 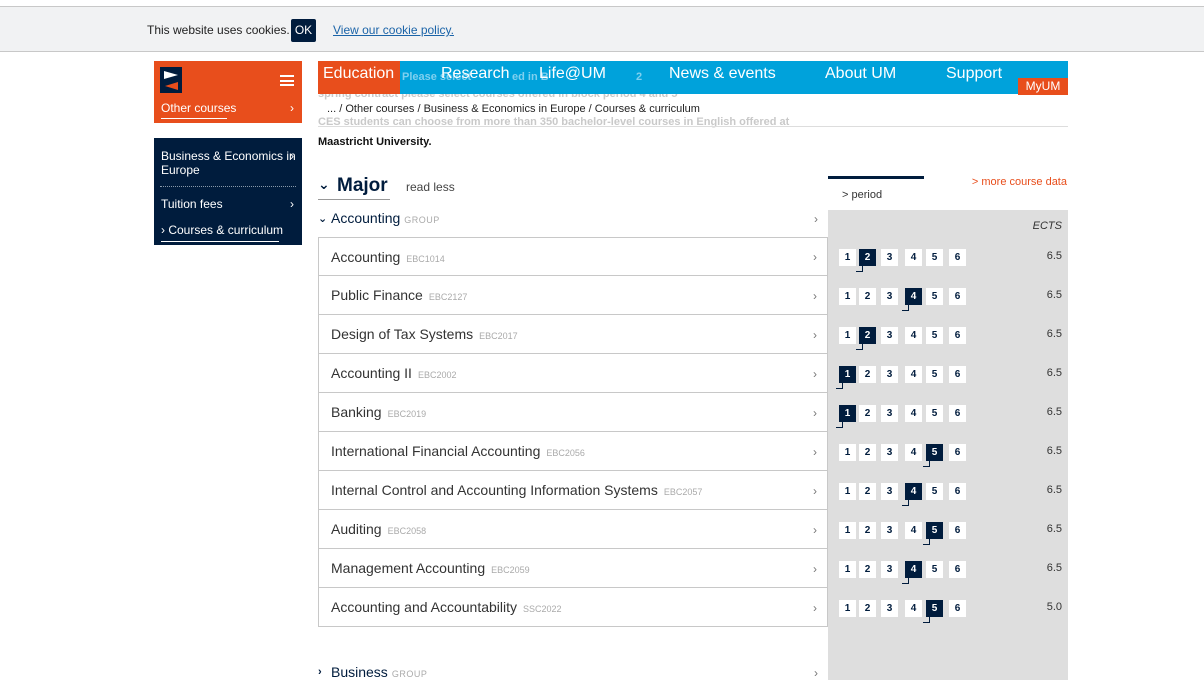 I want to click on nav-research: Research, so click(x=475, y=74).